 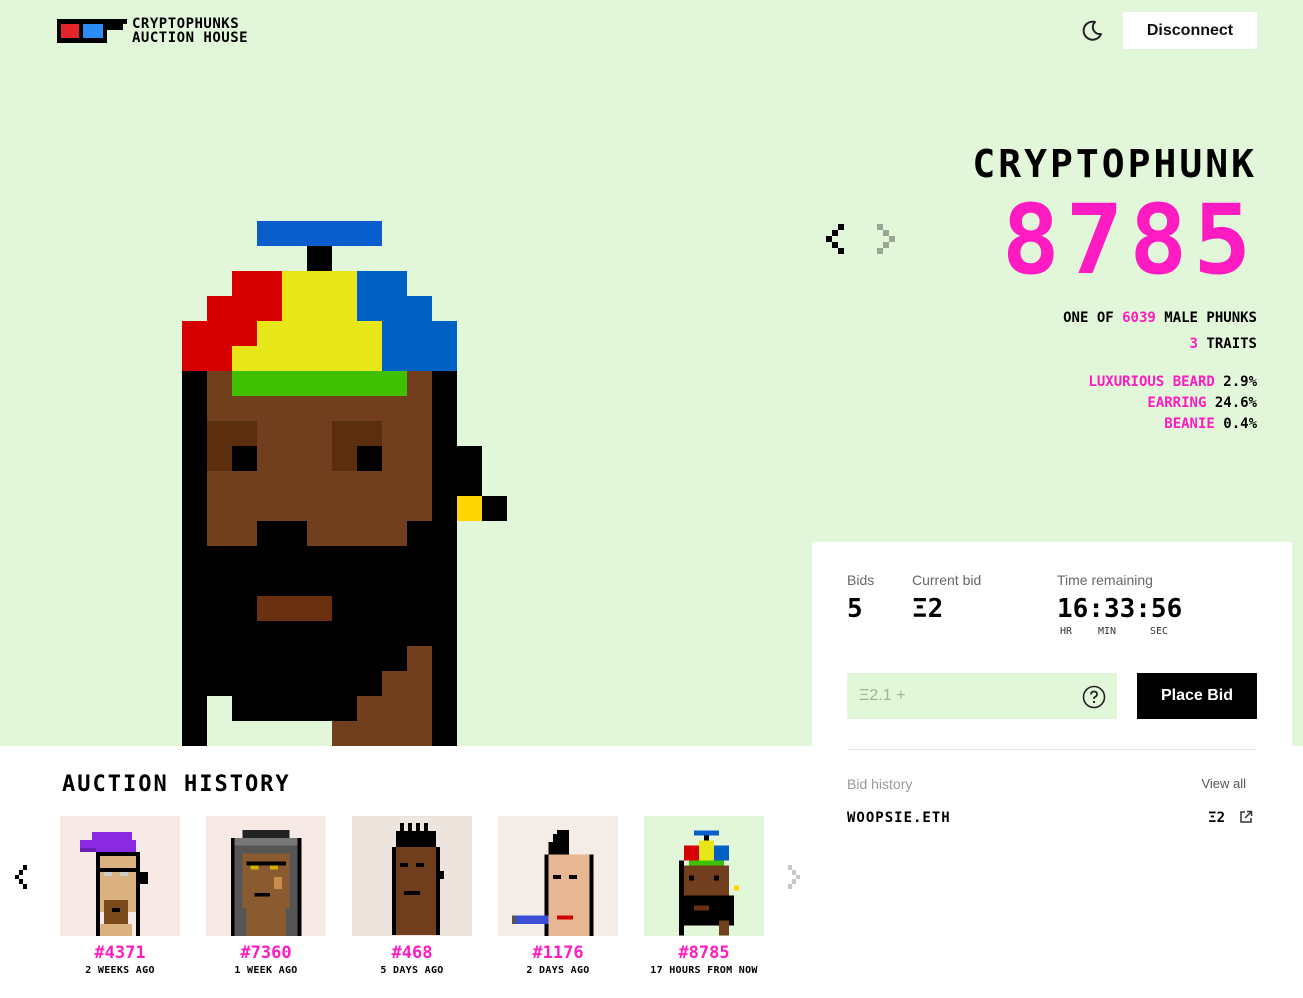 I want to click on logo-icon, so click(x=92, y=31).